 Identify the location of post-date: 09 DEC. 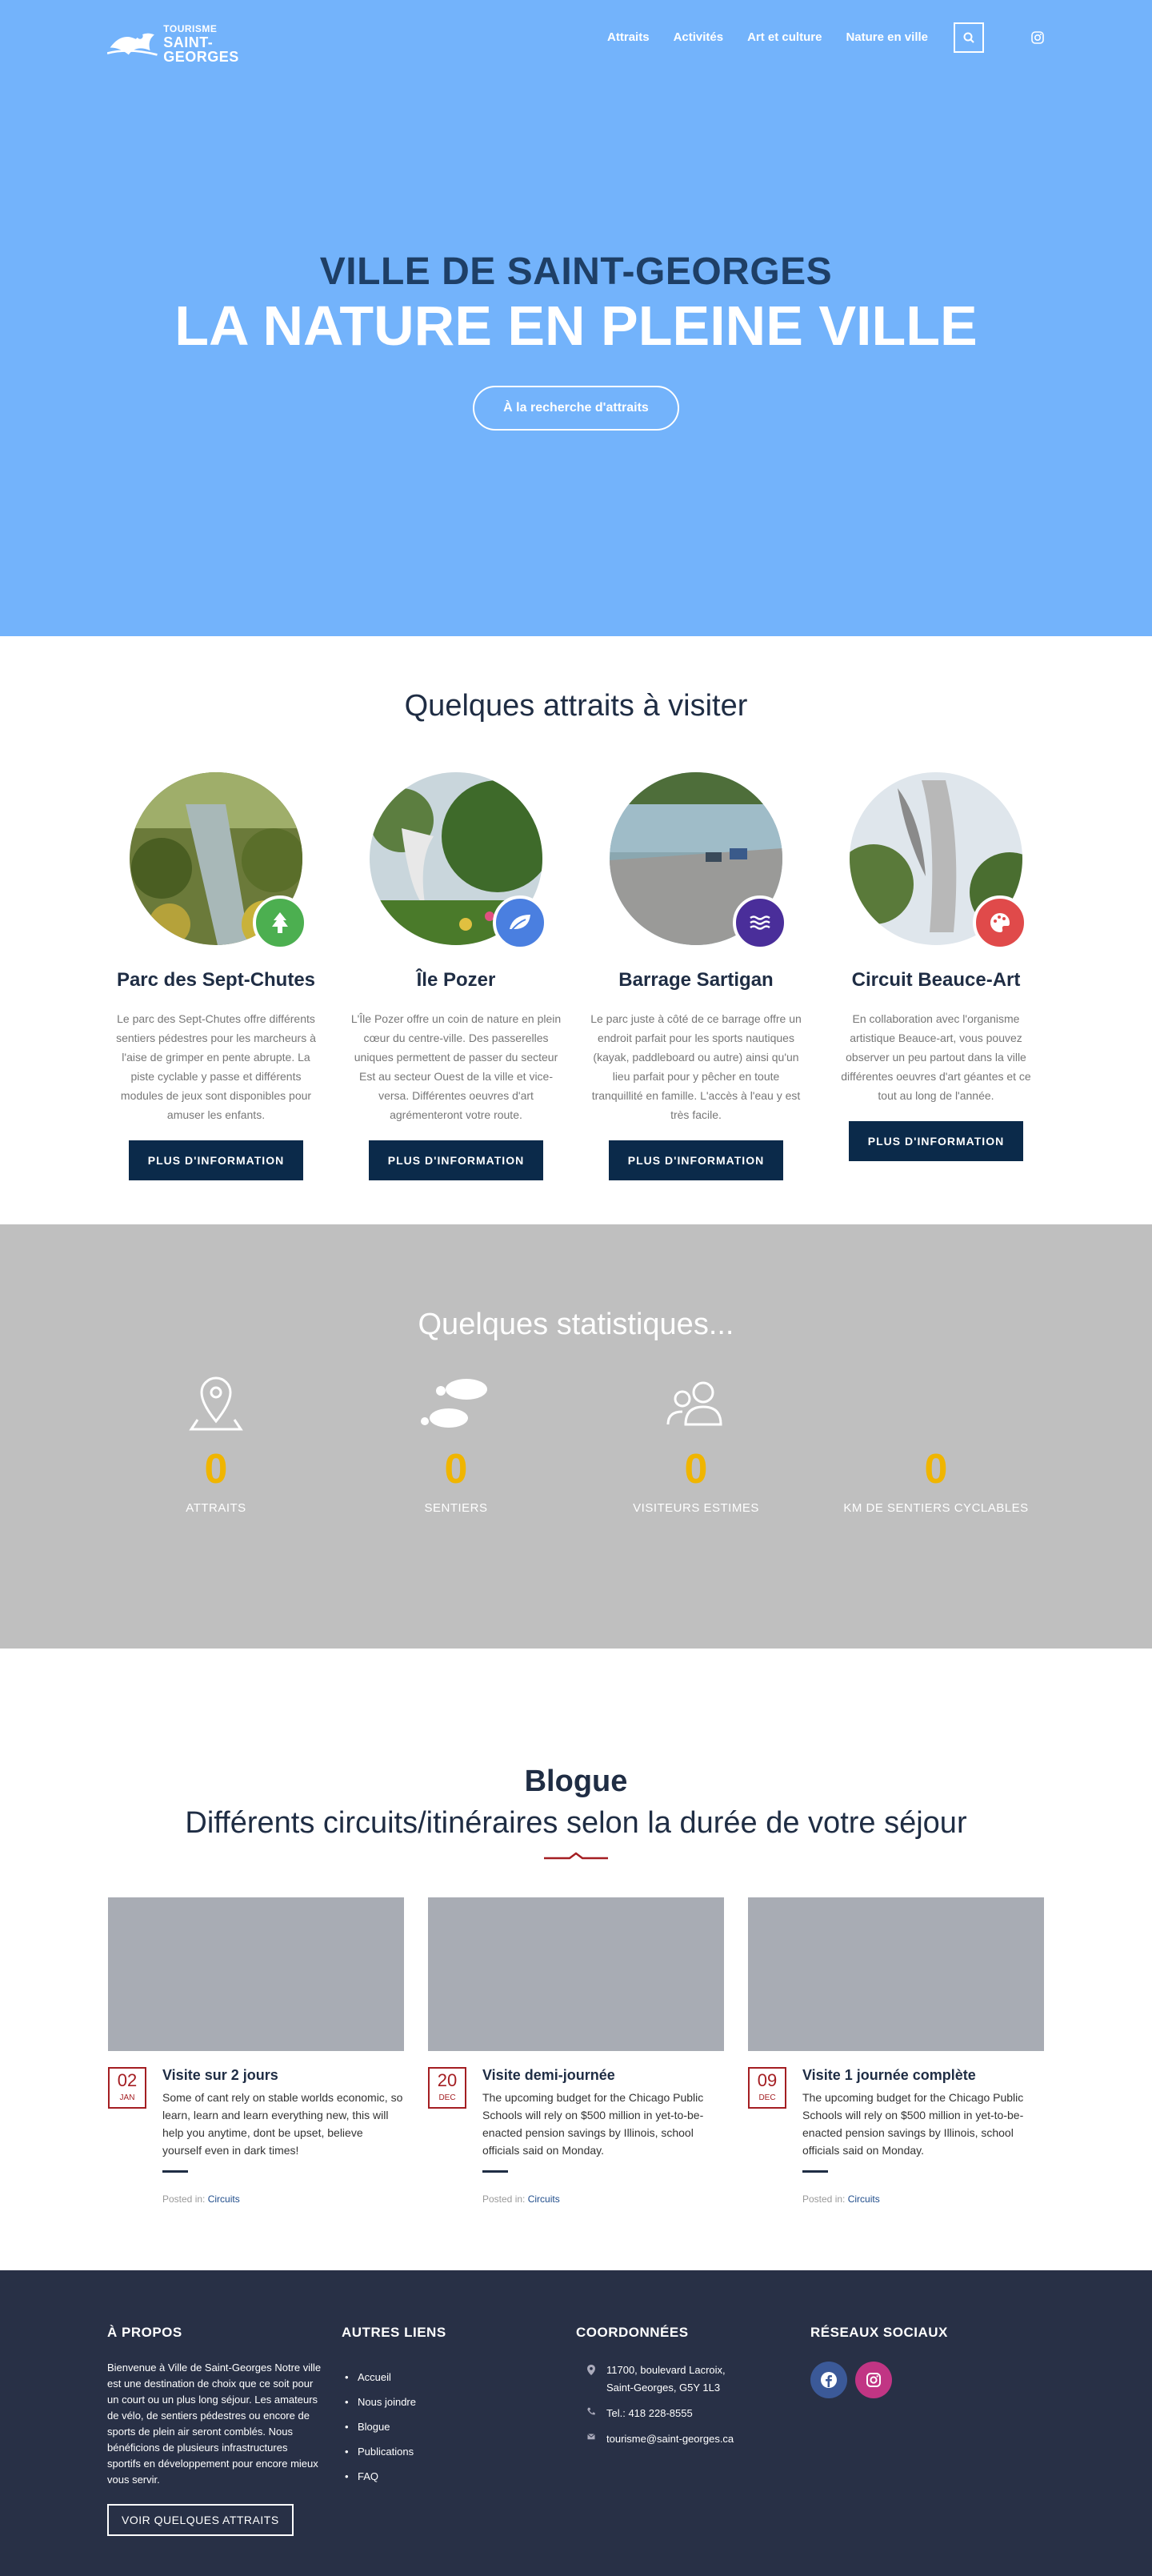
(767, 2088).